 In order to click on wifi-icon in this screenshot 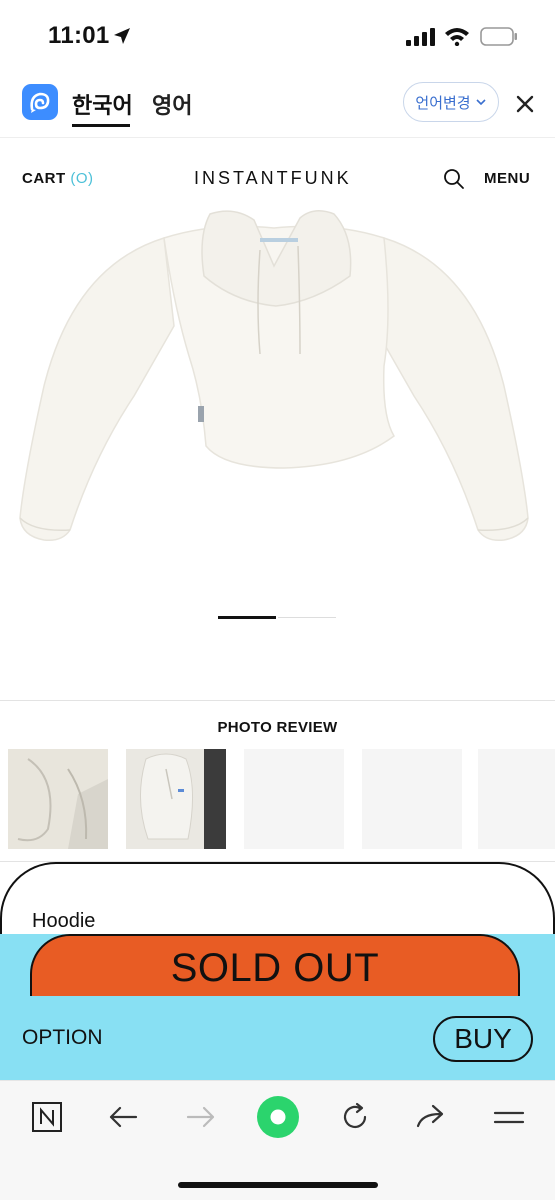, I will do `click(457, 37)`.